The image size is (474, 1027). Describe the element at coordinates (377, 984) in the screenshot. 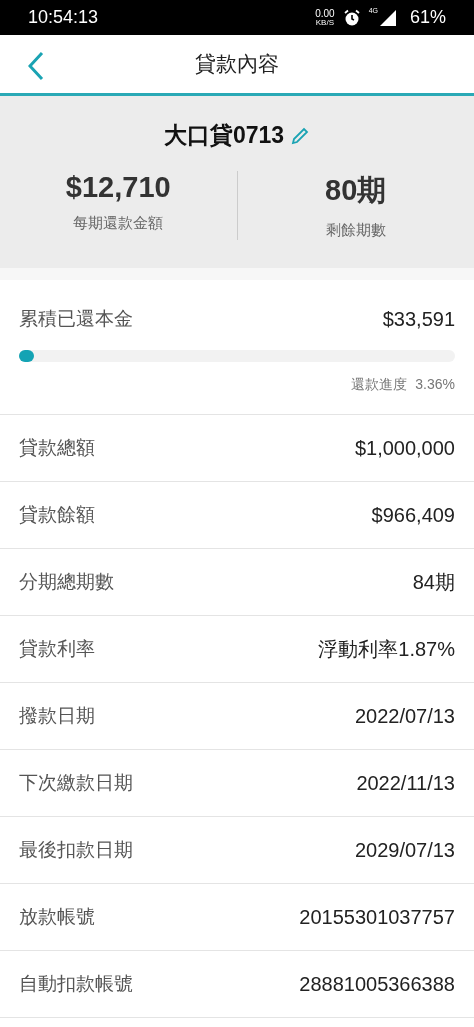

I see `detail-value: 28881005366388` at that location.